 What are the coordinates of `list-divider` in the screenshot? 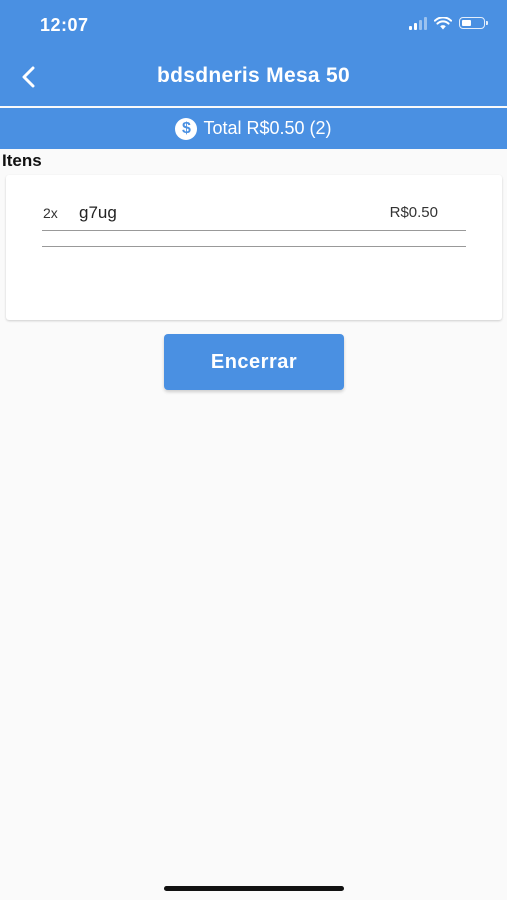 It's located at (254, 246).